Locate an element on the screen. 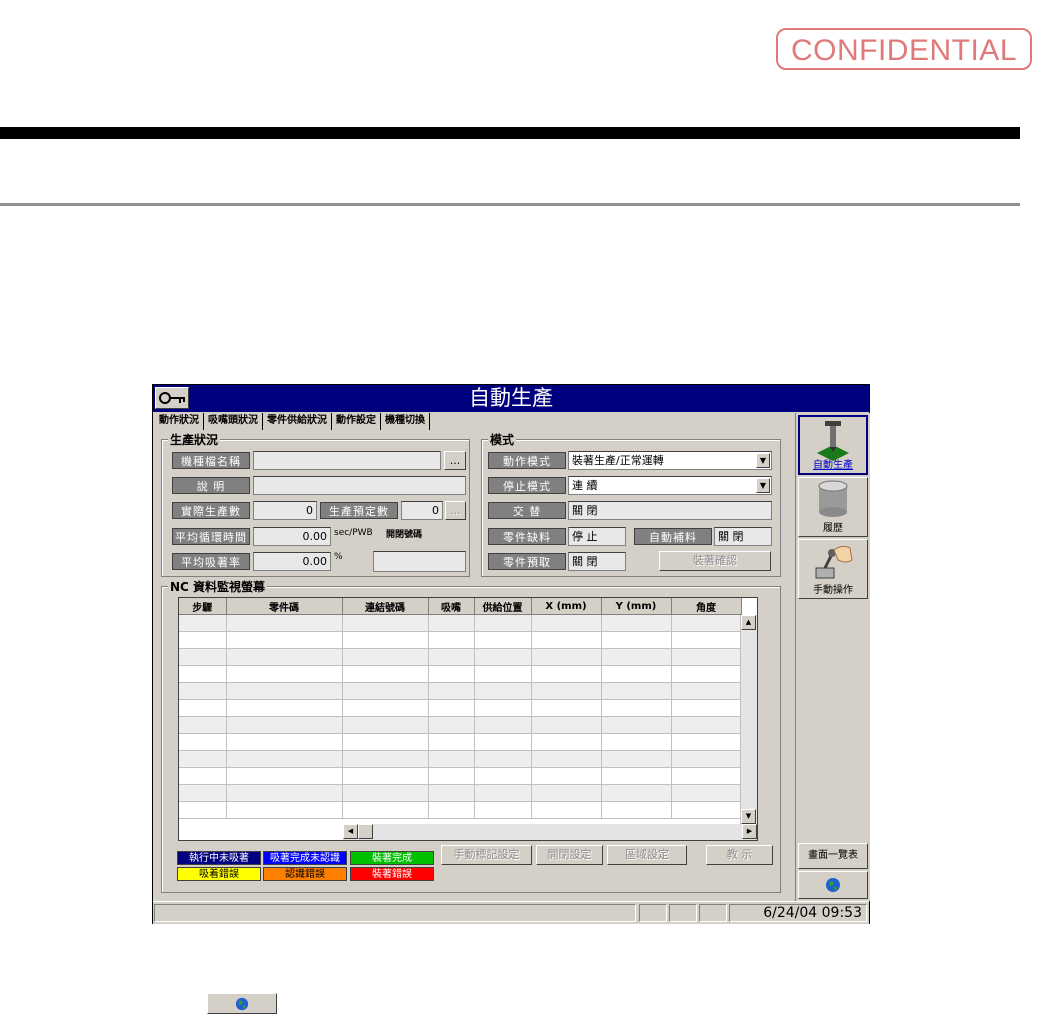 The image size is (1050, 1015). tab-nozzle-status: 吸嘴頭狀況 is located at coordinates (233, 421).